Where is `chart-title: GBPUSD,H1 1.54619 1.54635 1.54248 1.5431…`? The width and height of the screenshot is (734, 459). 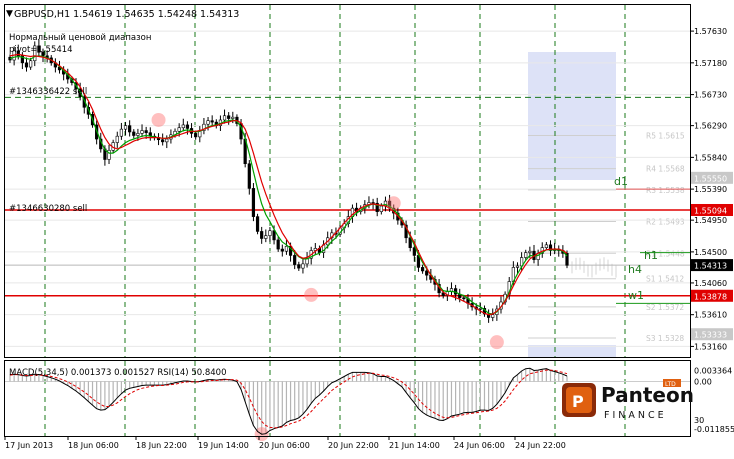 chart-title: GBPUSD,H1 1.54619 1.54635 1.54248 1.5431… is located at coordinates (126, 14).